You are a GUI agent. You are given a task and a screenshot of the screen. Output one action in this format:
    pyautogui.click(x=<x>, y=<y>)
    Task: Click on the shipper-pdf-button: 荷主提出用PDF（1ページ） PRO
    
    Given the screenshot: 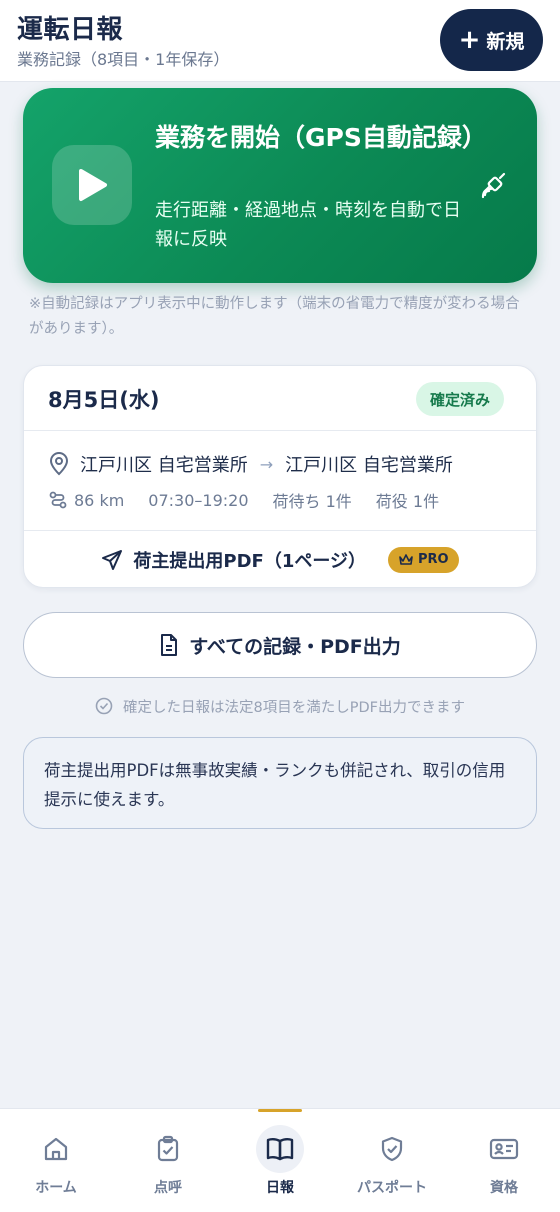 What is the action you would take?
    pyautogui.click(x=280, y=559)
    